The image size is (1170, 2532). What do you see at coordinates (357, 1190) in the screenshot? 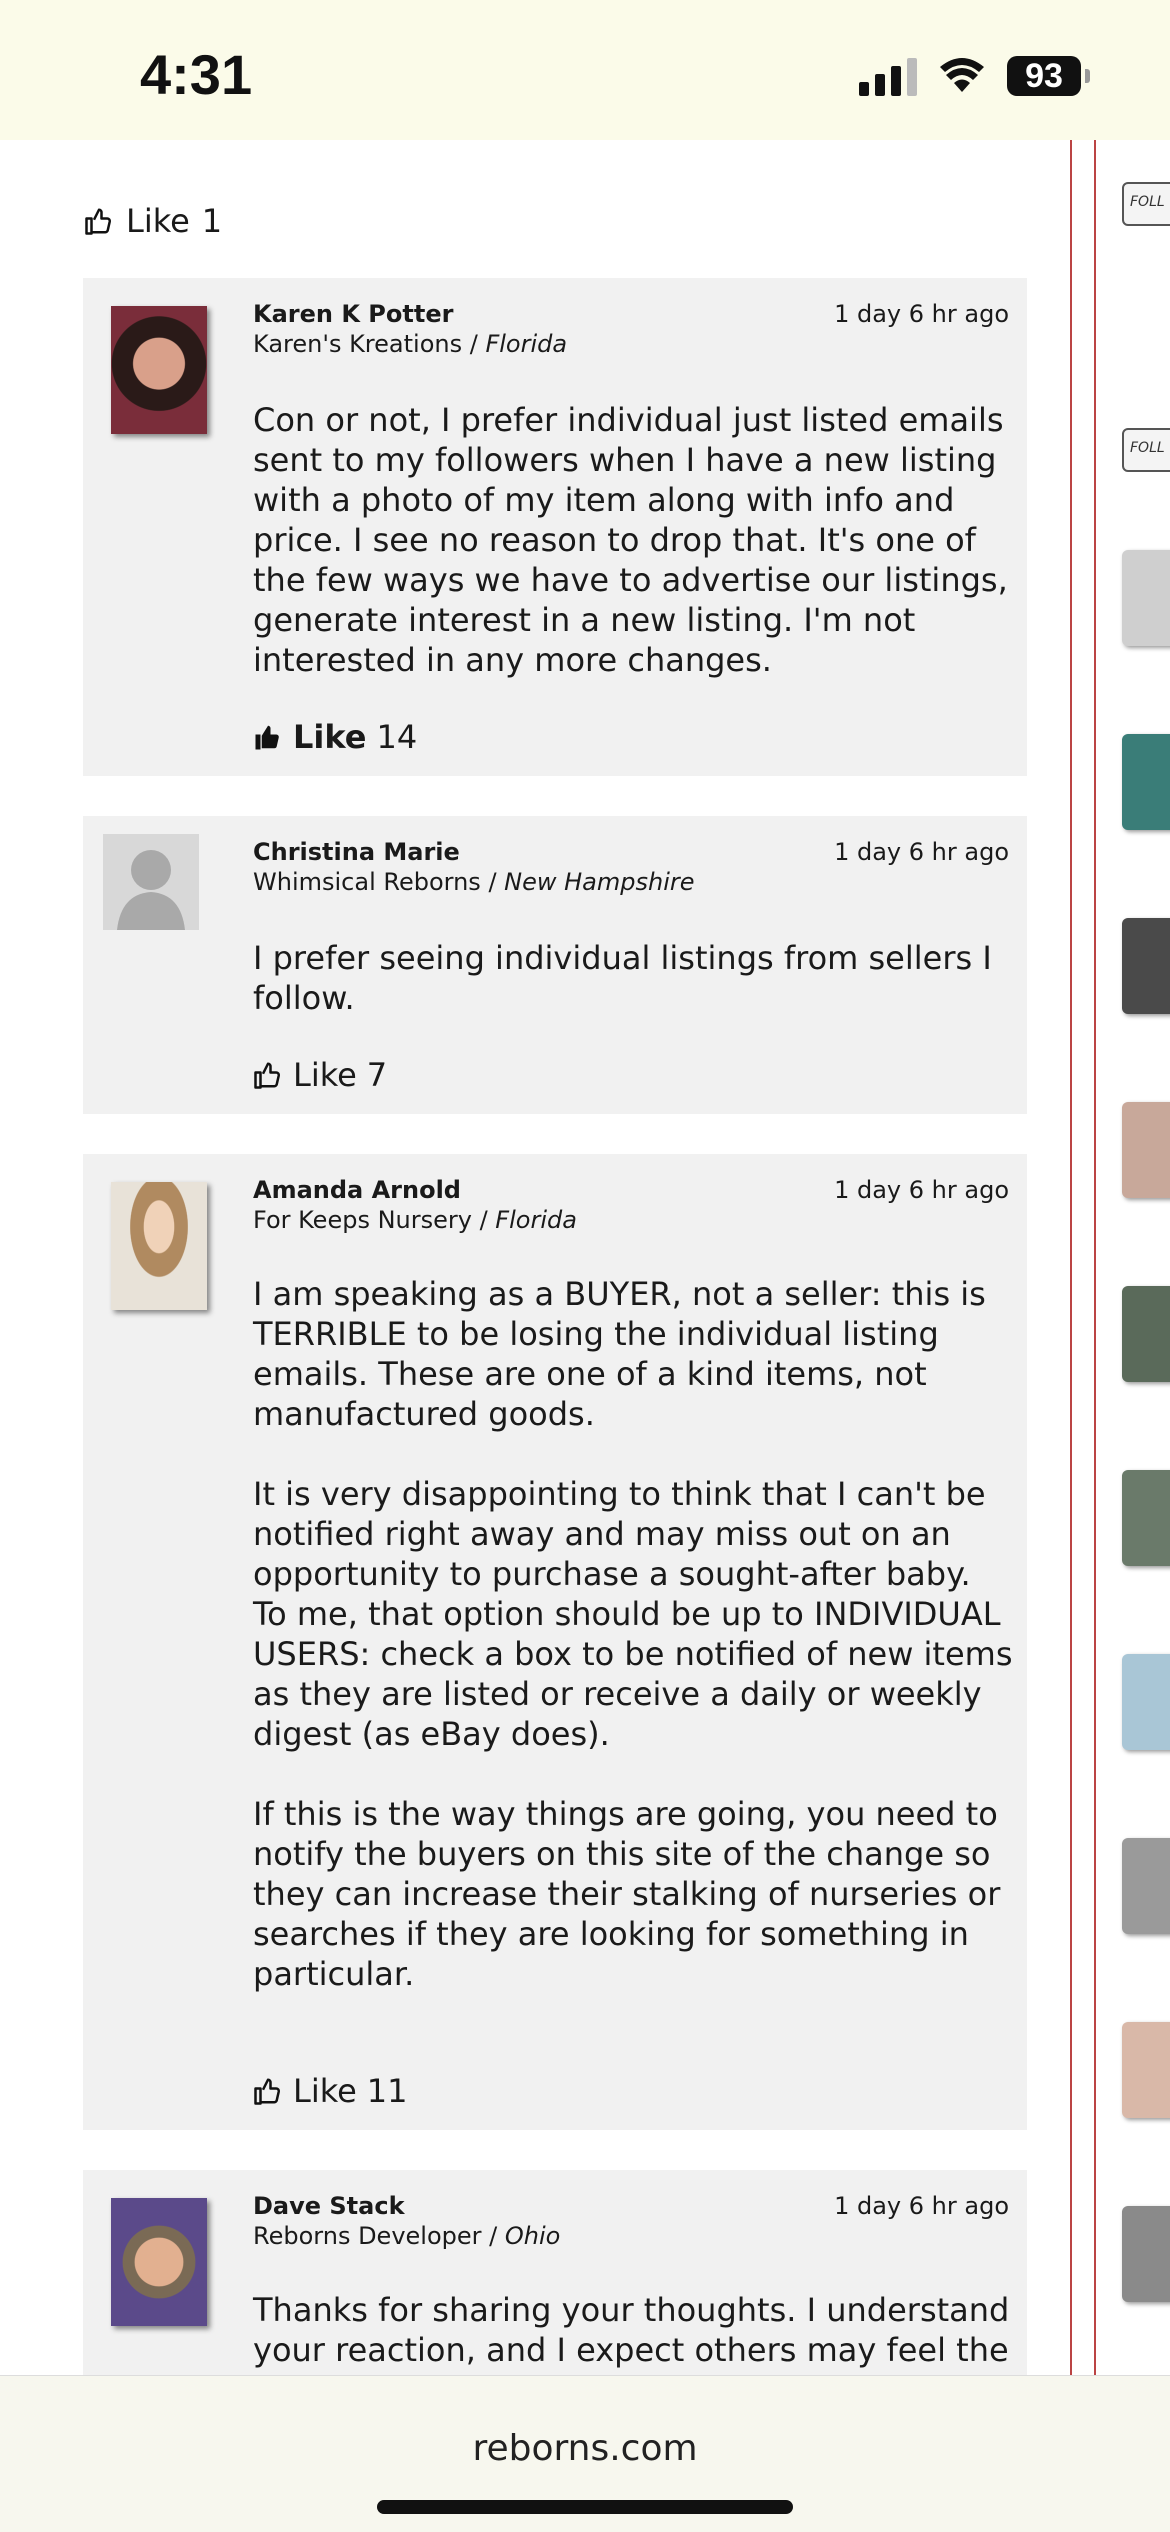
I see `comment-author: Amanda Arnold` at bounding box center [357, 1190].